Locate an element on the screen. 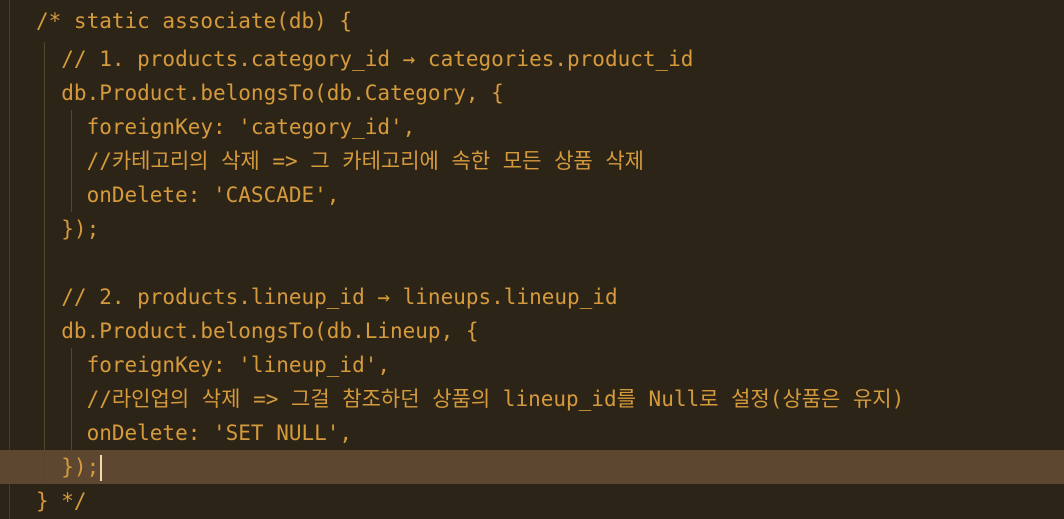 This screenshot has height=519, width=1064. code-text: } */ is located at coordinates (61, 501).